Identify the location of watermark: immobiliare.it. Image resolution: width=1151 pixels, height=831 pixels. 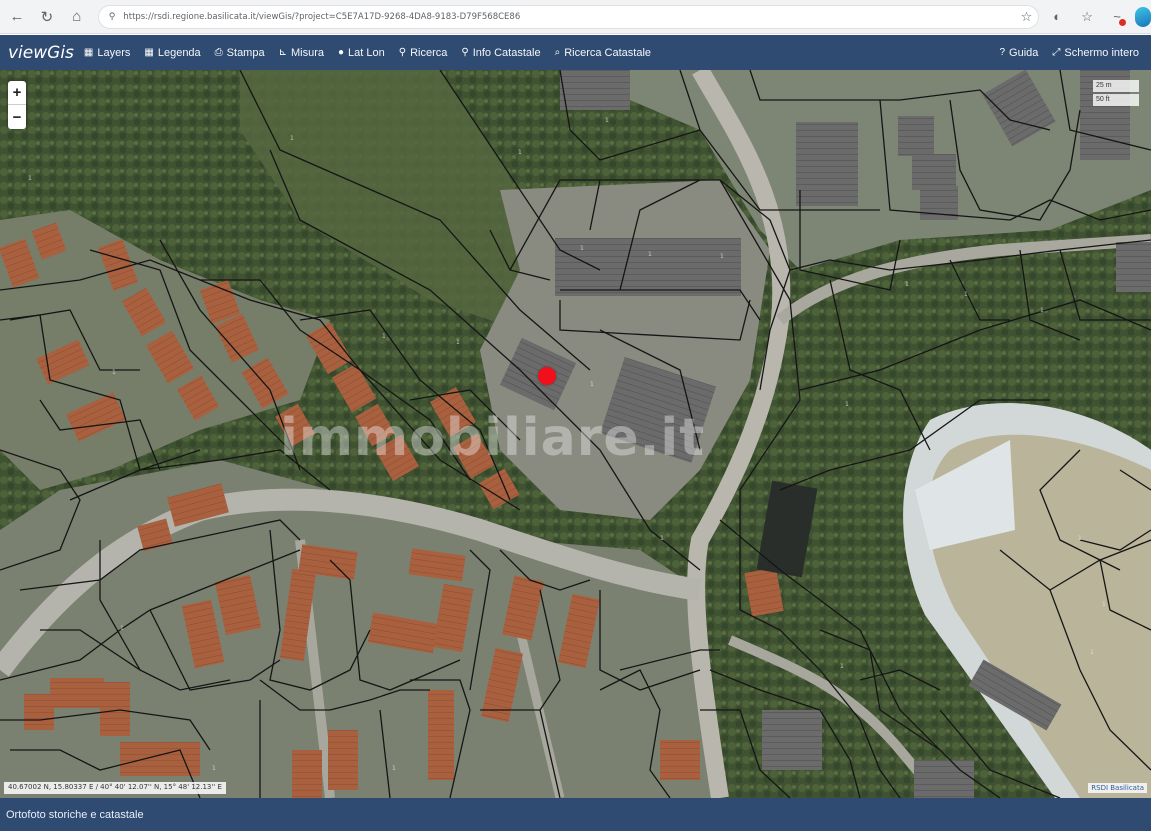
(493, 438).